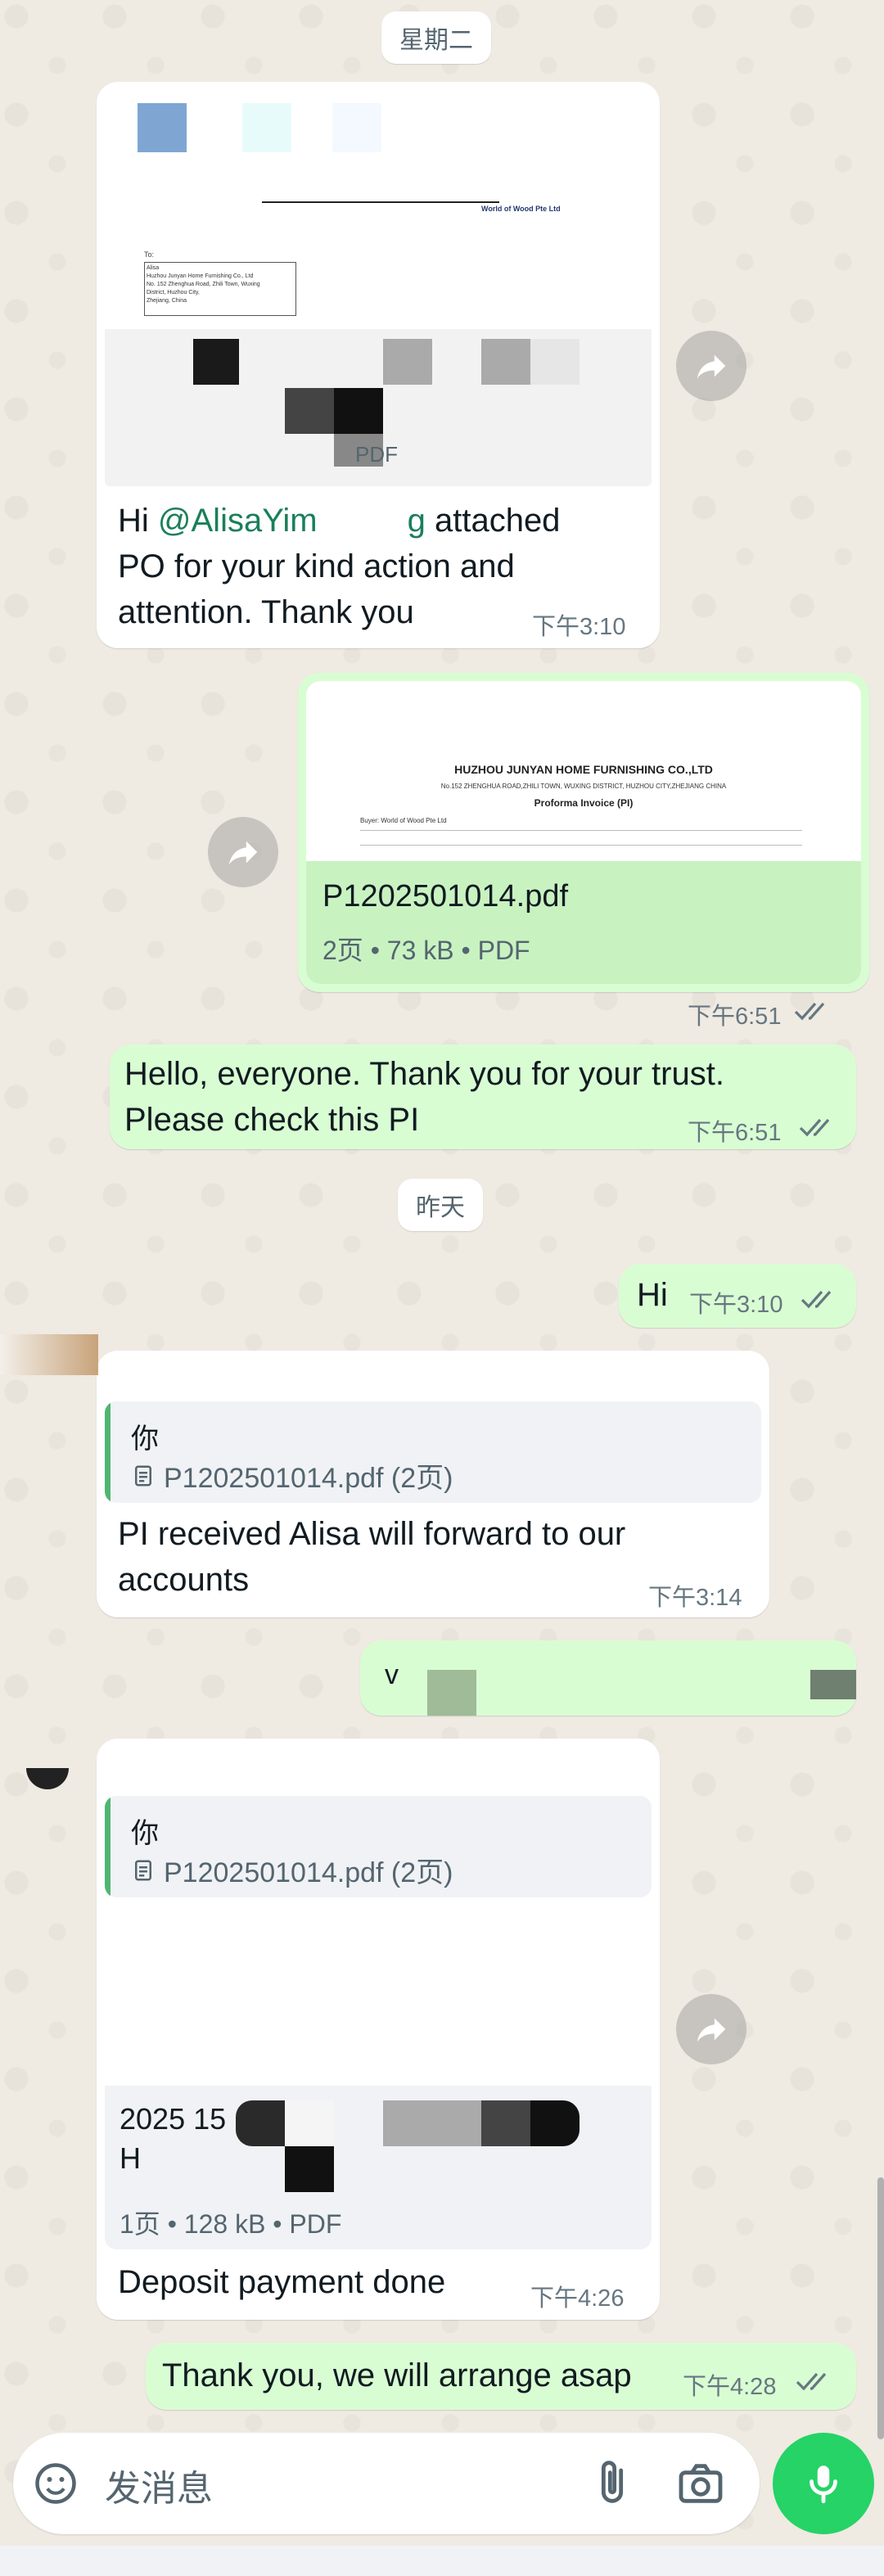  Describe the element at coordinates (608, 1678) in the screenshot. I see `outgoing-message-obscured: v` at that location.